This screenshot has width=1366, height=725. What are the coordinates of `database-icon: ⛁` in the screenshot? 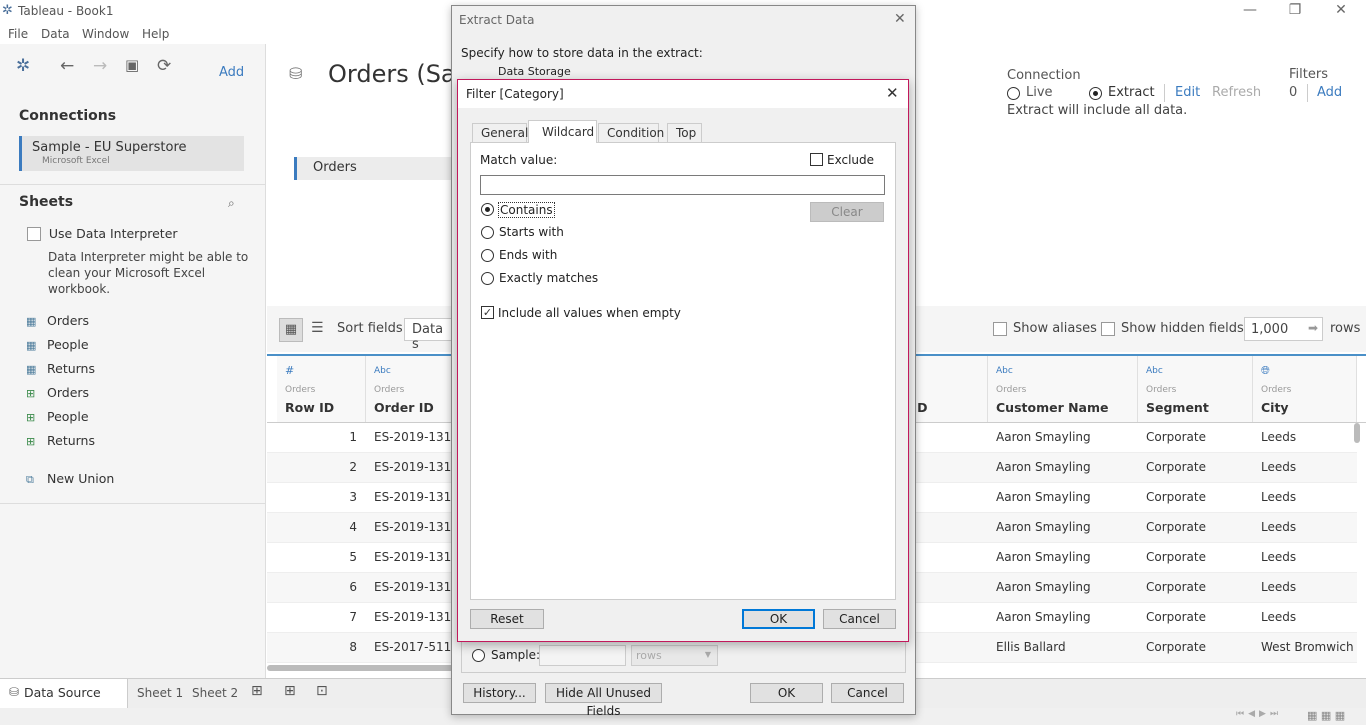 It's located at (295, 73).